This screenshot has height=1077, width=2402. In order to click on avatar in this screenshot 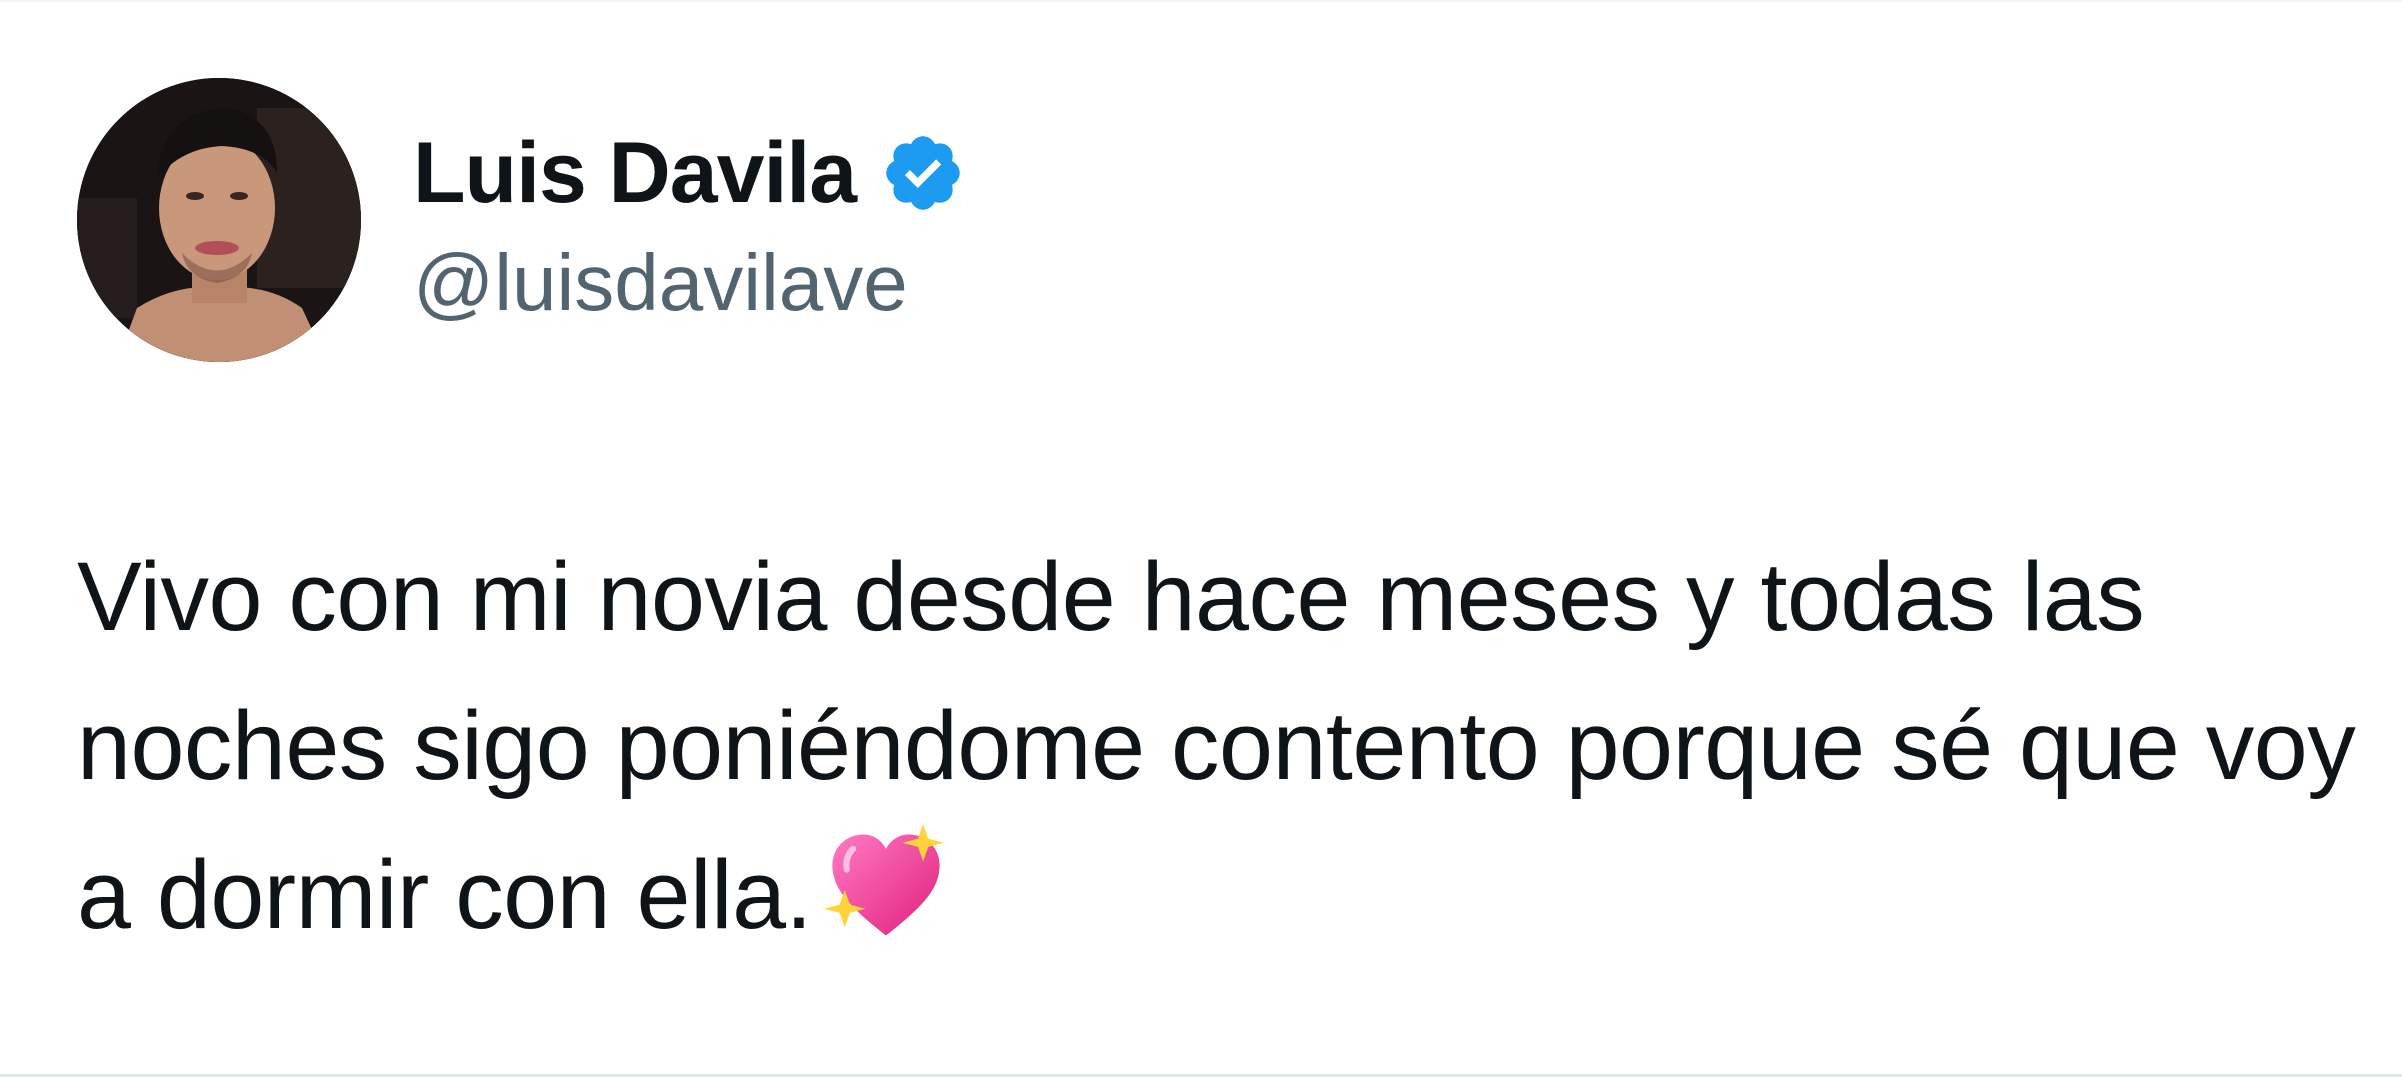, I will do `click(219, 220)`.